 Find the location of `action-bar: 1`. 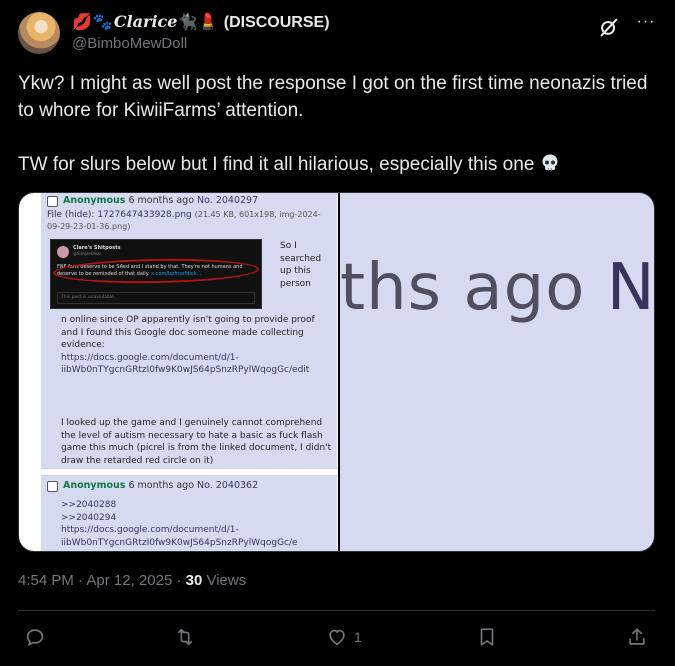

action-bar: 1 is located at coordinates (336, 638).